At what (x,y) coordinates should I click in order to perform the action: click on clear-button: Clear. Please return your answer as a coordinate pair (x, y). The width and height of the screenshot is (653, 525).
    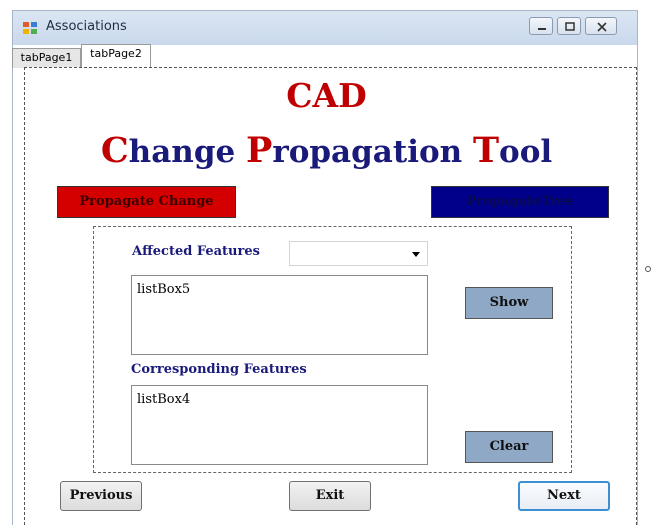
    Looking at the image, I should click on (509, 447).